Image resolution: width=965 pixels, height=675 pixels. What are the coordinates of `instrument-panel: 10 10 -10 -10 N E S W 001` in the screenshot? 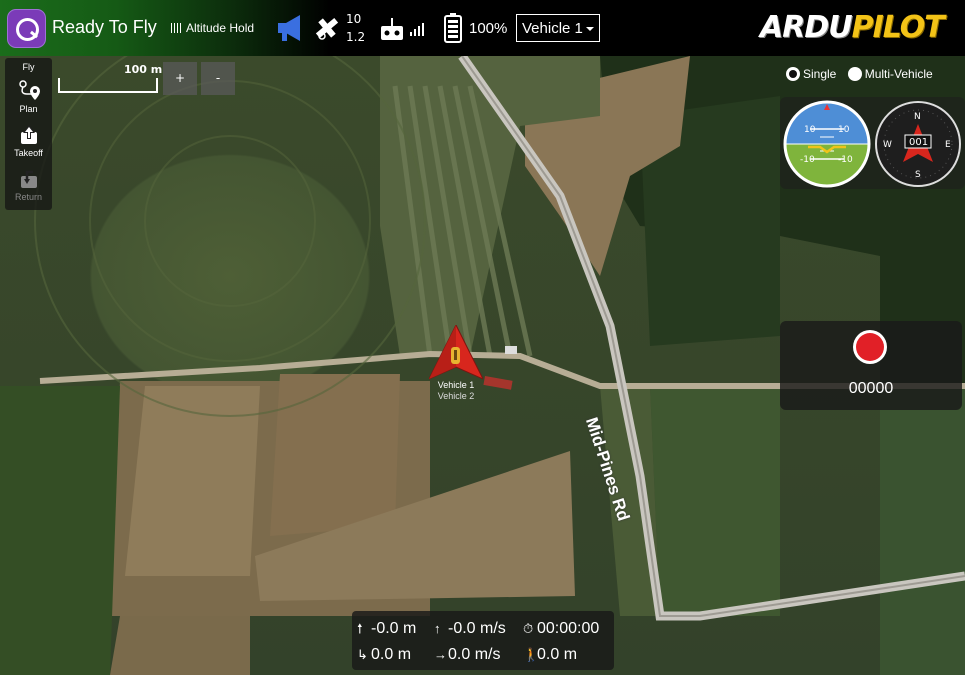 It's located at (872, 143).